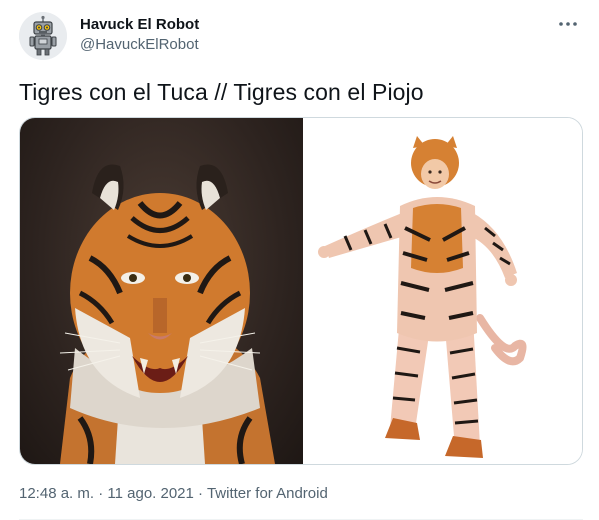 This screenshot has width=599, height=520. What do you see at coordinates (139, 45) in the screenshot?
I see `handle: @HavuckElRobot` at bounding box center [139, 45].